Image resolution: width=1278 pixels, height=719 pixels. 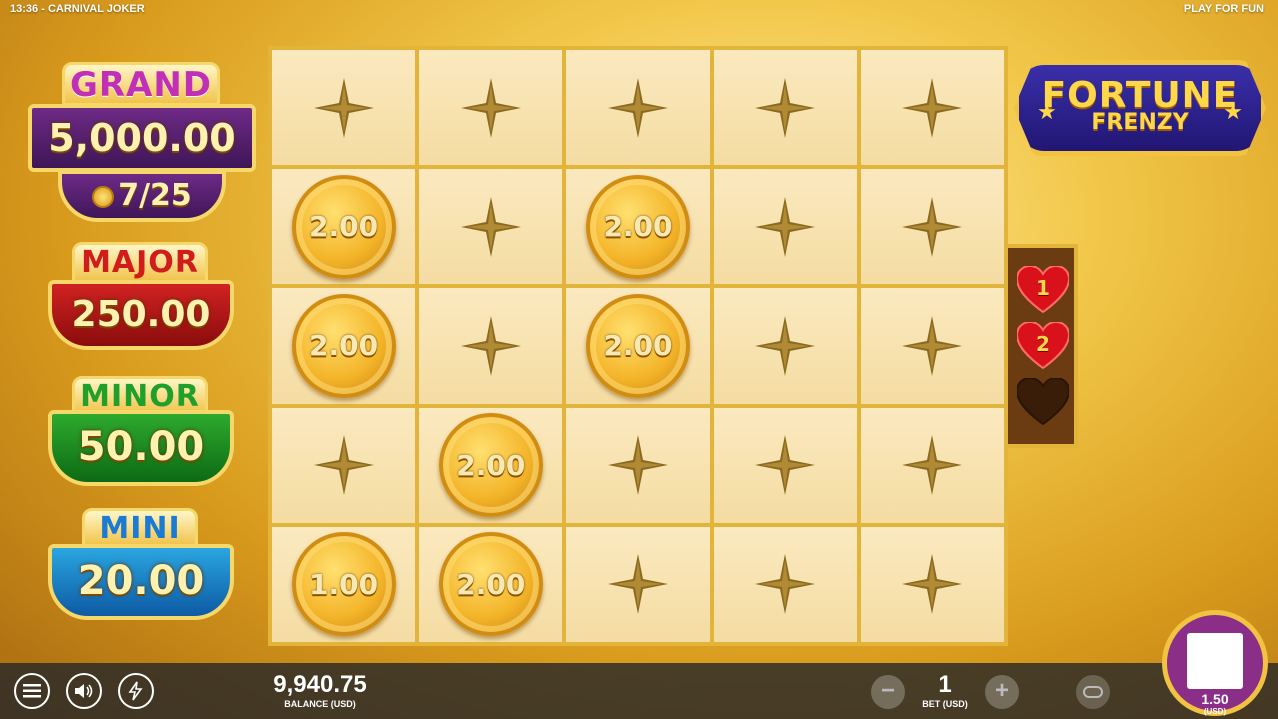 I want to click on major-label: MAJOR, so click(x=140, y=263).